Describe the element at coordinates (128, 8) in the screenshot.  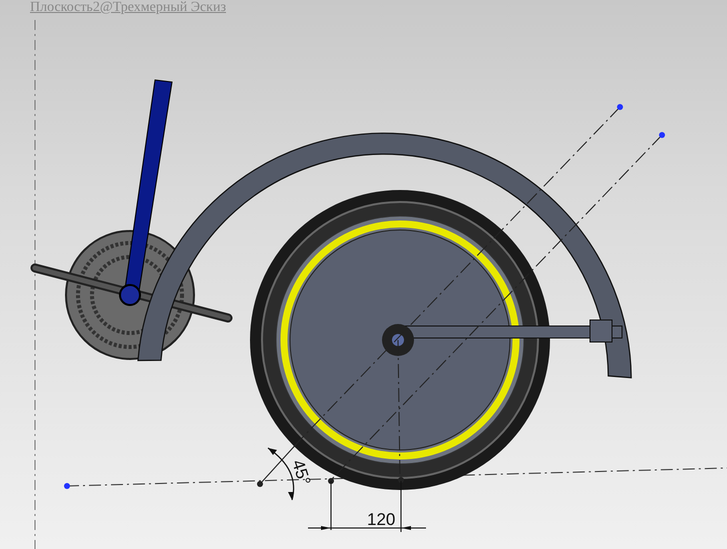
I see `sketch-plane-label: Плоскость2@Трехмерный Эскиз` at that location.